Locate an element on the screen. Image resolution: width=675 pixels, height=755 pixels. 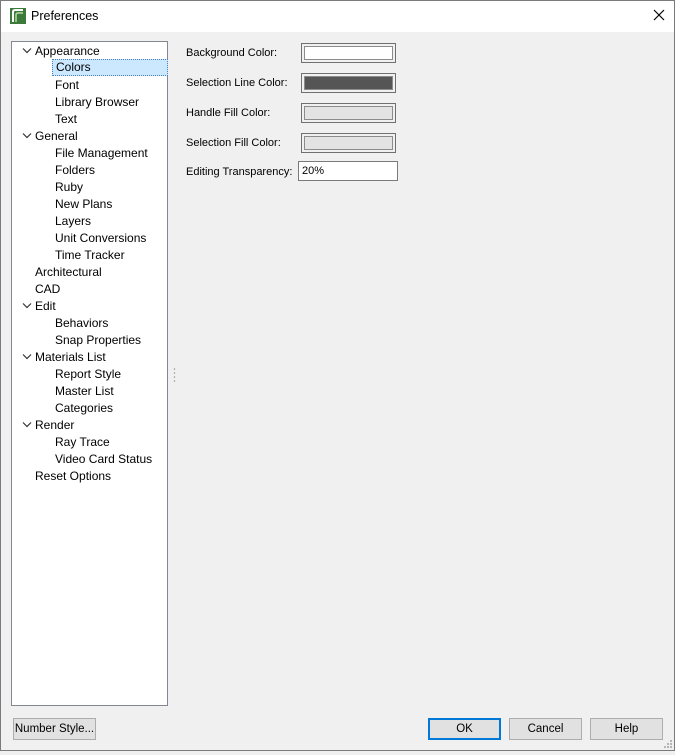
tree-item-library-browser: Library Browser is located at coordinates (97, 102).